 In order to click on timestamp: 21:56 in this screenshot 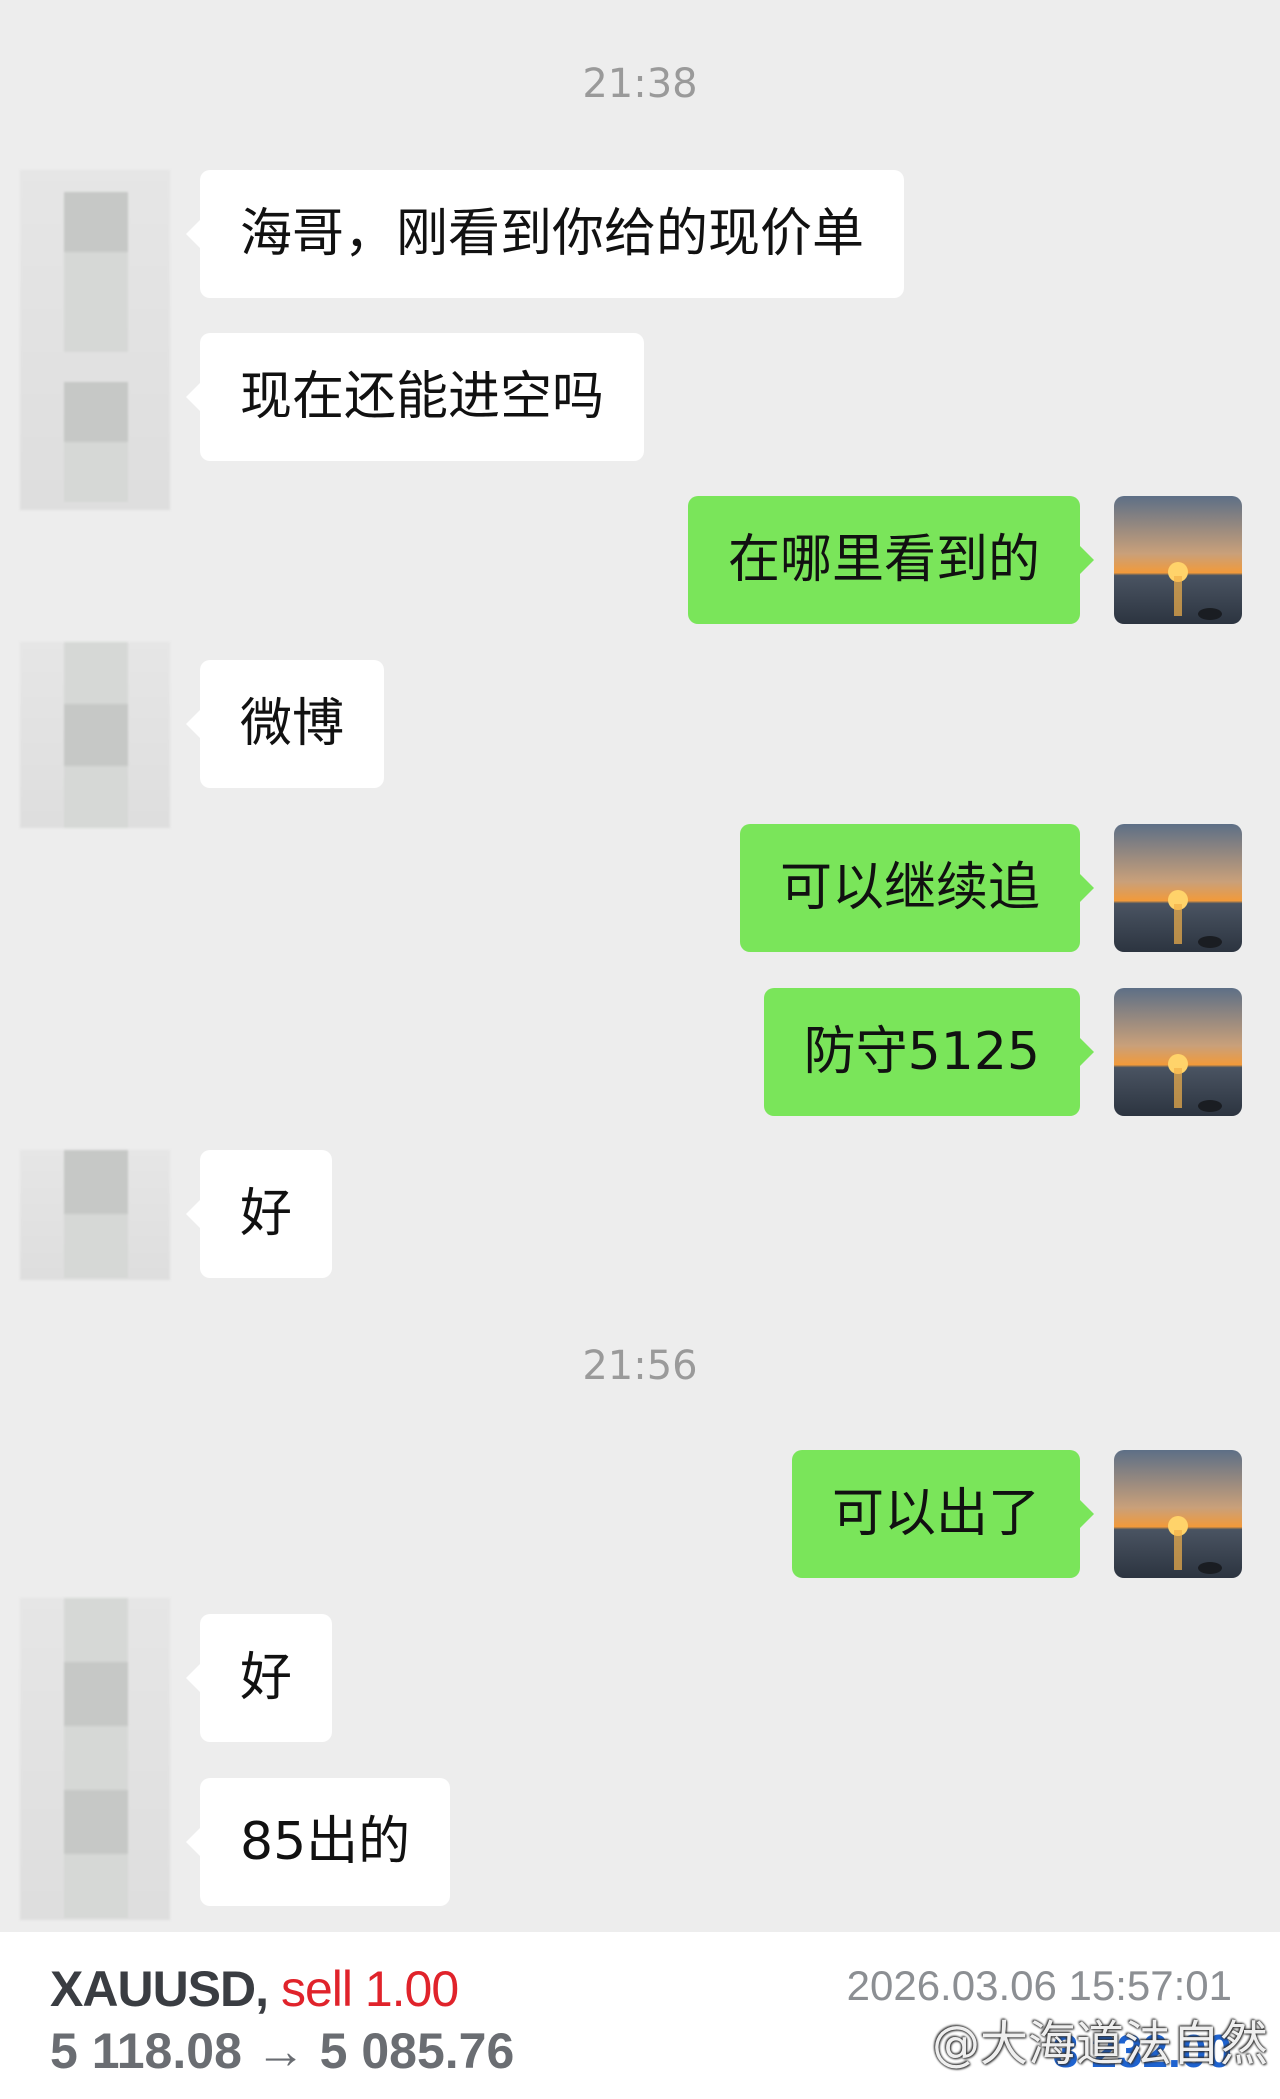, I will do `click(640, 1366)`.